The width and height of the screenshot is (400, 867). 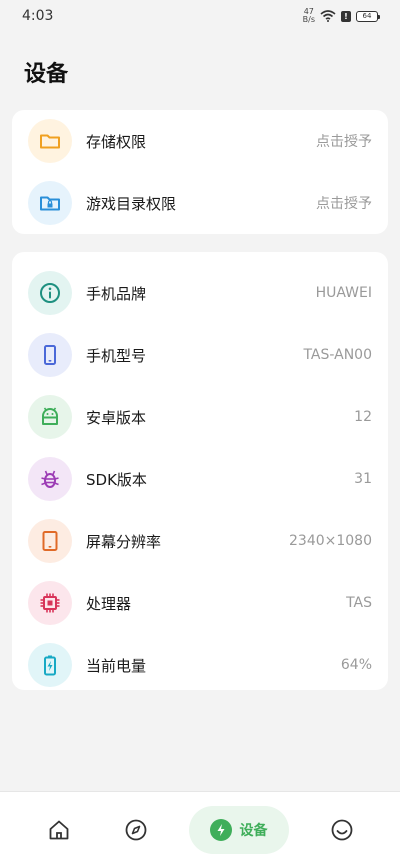 What do you see at coordinates (124, 541) in the screenshot?
I see `info-label: 屏幕分辨率` at bounding box center [124, 541].